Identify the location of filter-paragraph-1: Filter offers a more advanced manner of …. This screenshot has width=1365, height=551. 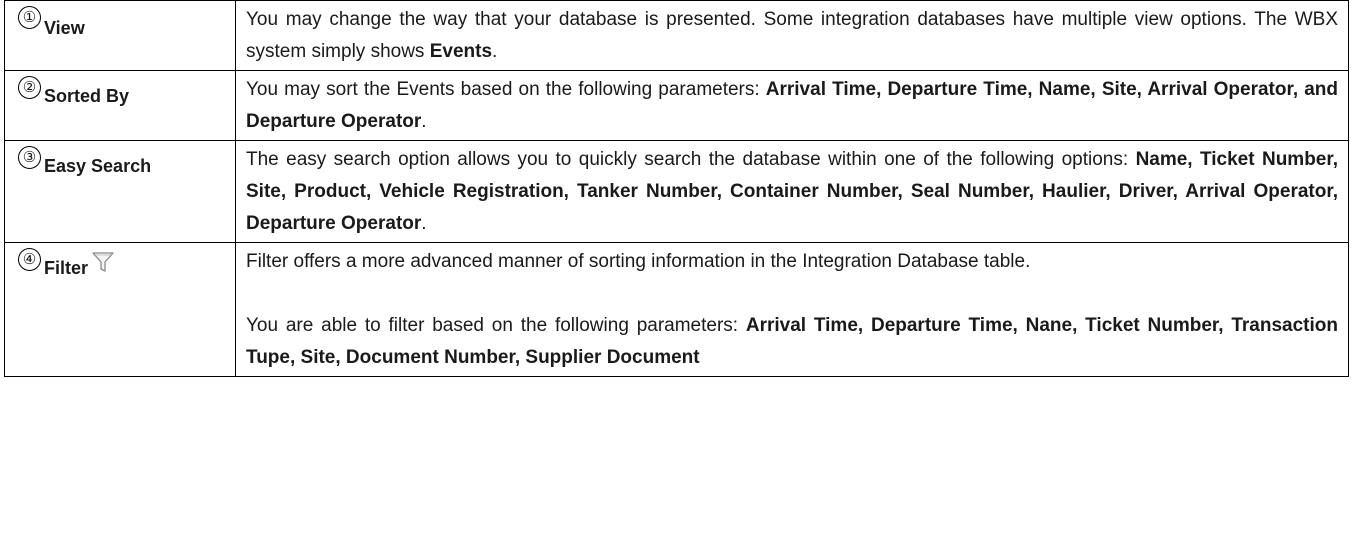
(638, 261).